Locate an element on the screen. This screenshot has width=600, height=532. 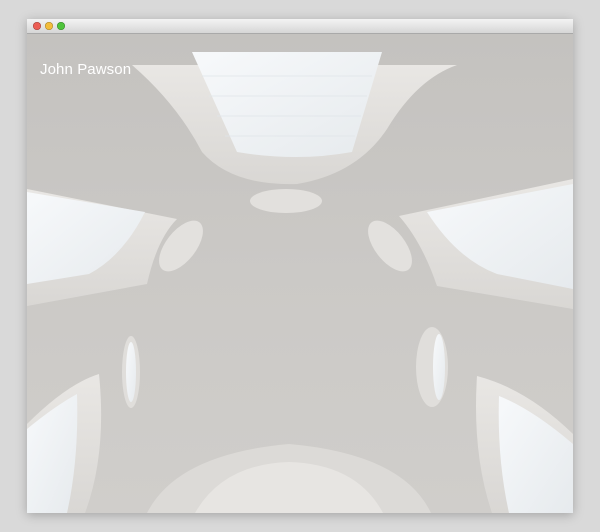
center-oval-opening is located at coordinates (286, 201).